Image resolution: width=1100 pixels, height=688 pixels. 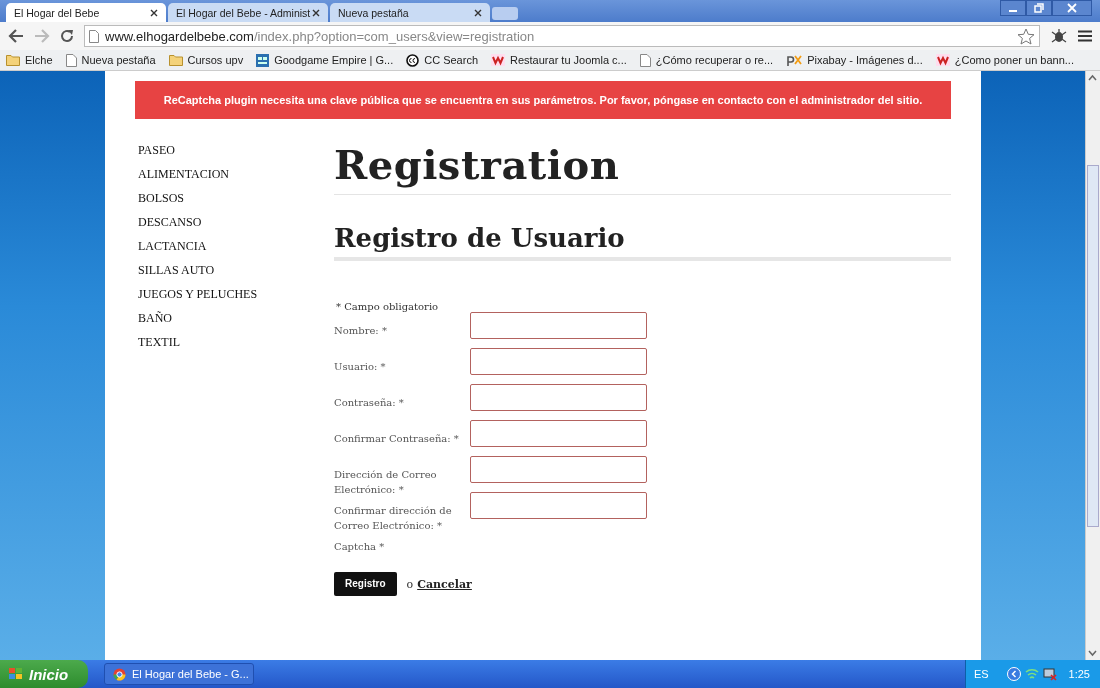 What do you see at coordinates (360, 367) in the screenshot?
I see `field-label: Usuario: *` at bounding box center [360, 367].